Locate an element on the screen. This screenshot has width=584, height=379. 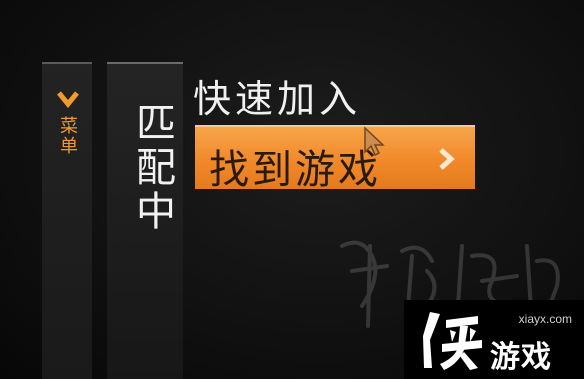
quick-join-title: 快速加入 is located at coordinates (277, 99).